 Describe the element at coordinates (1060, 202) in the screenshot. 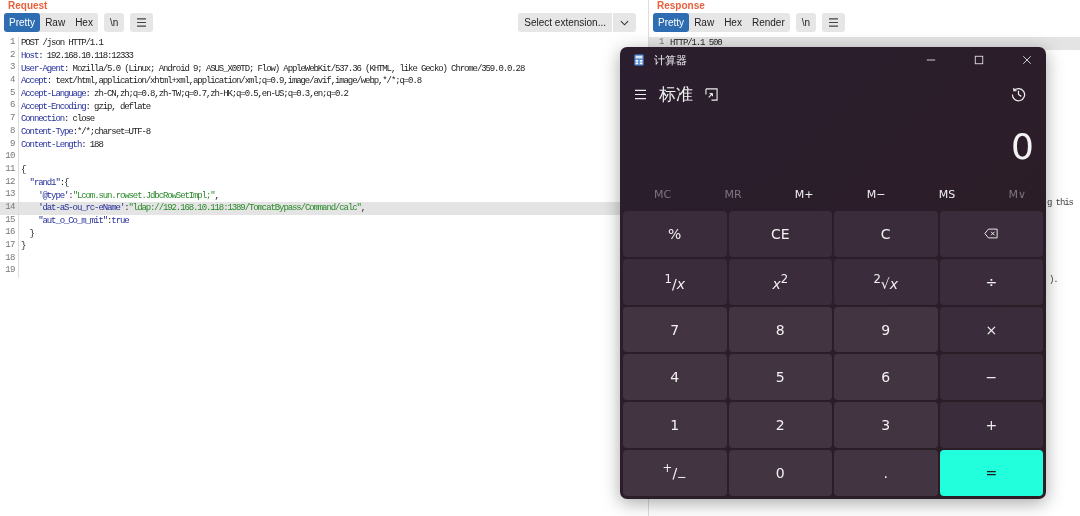

I see `code-fragment: g this` at that location.